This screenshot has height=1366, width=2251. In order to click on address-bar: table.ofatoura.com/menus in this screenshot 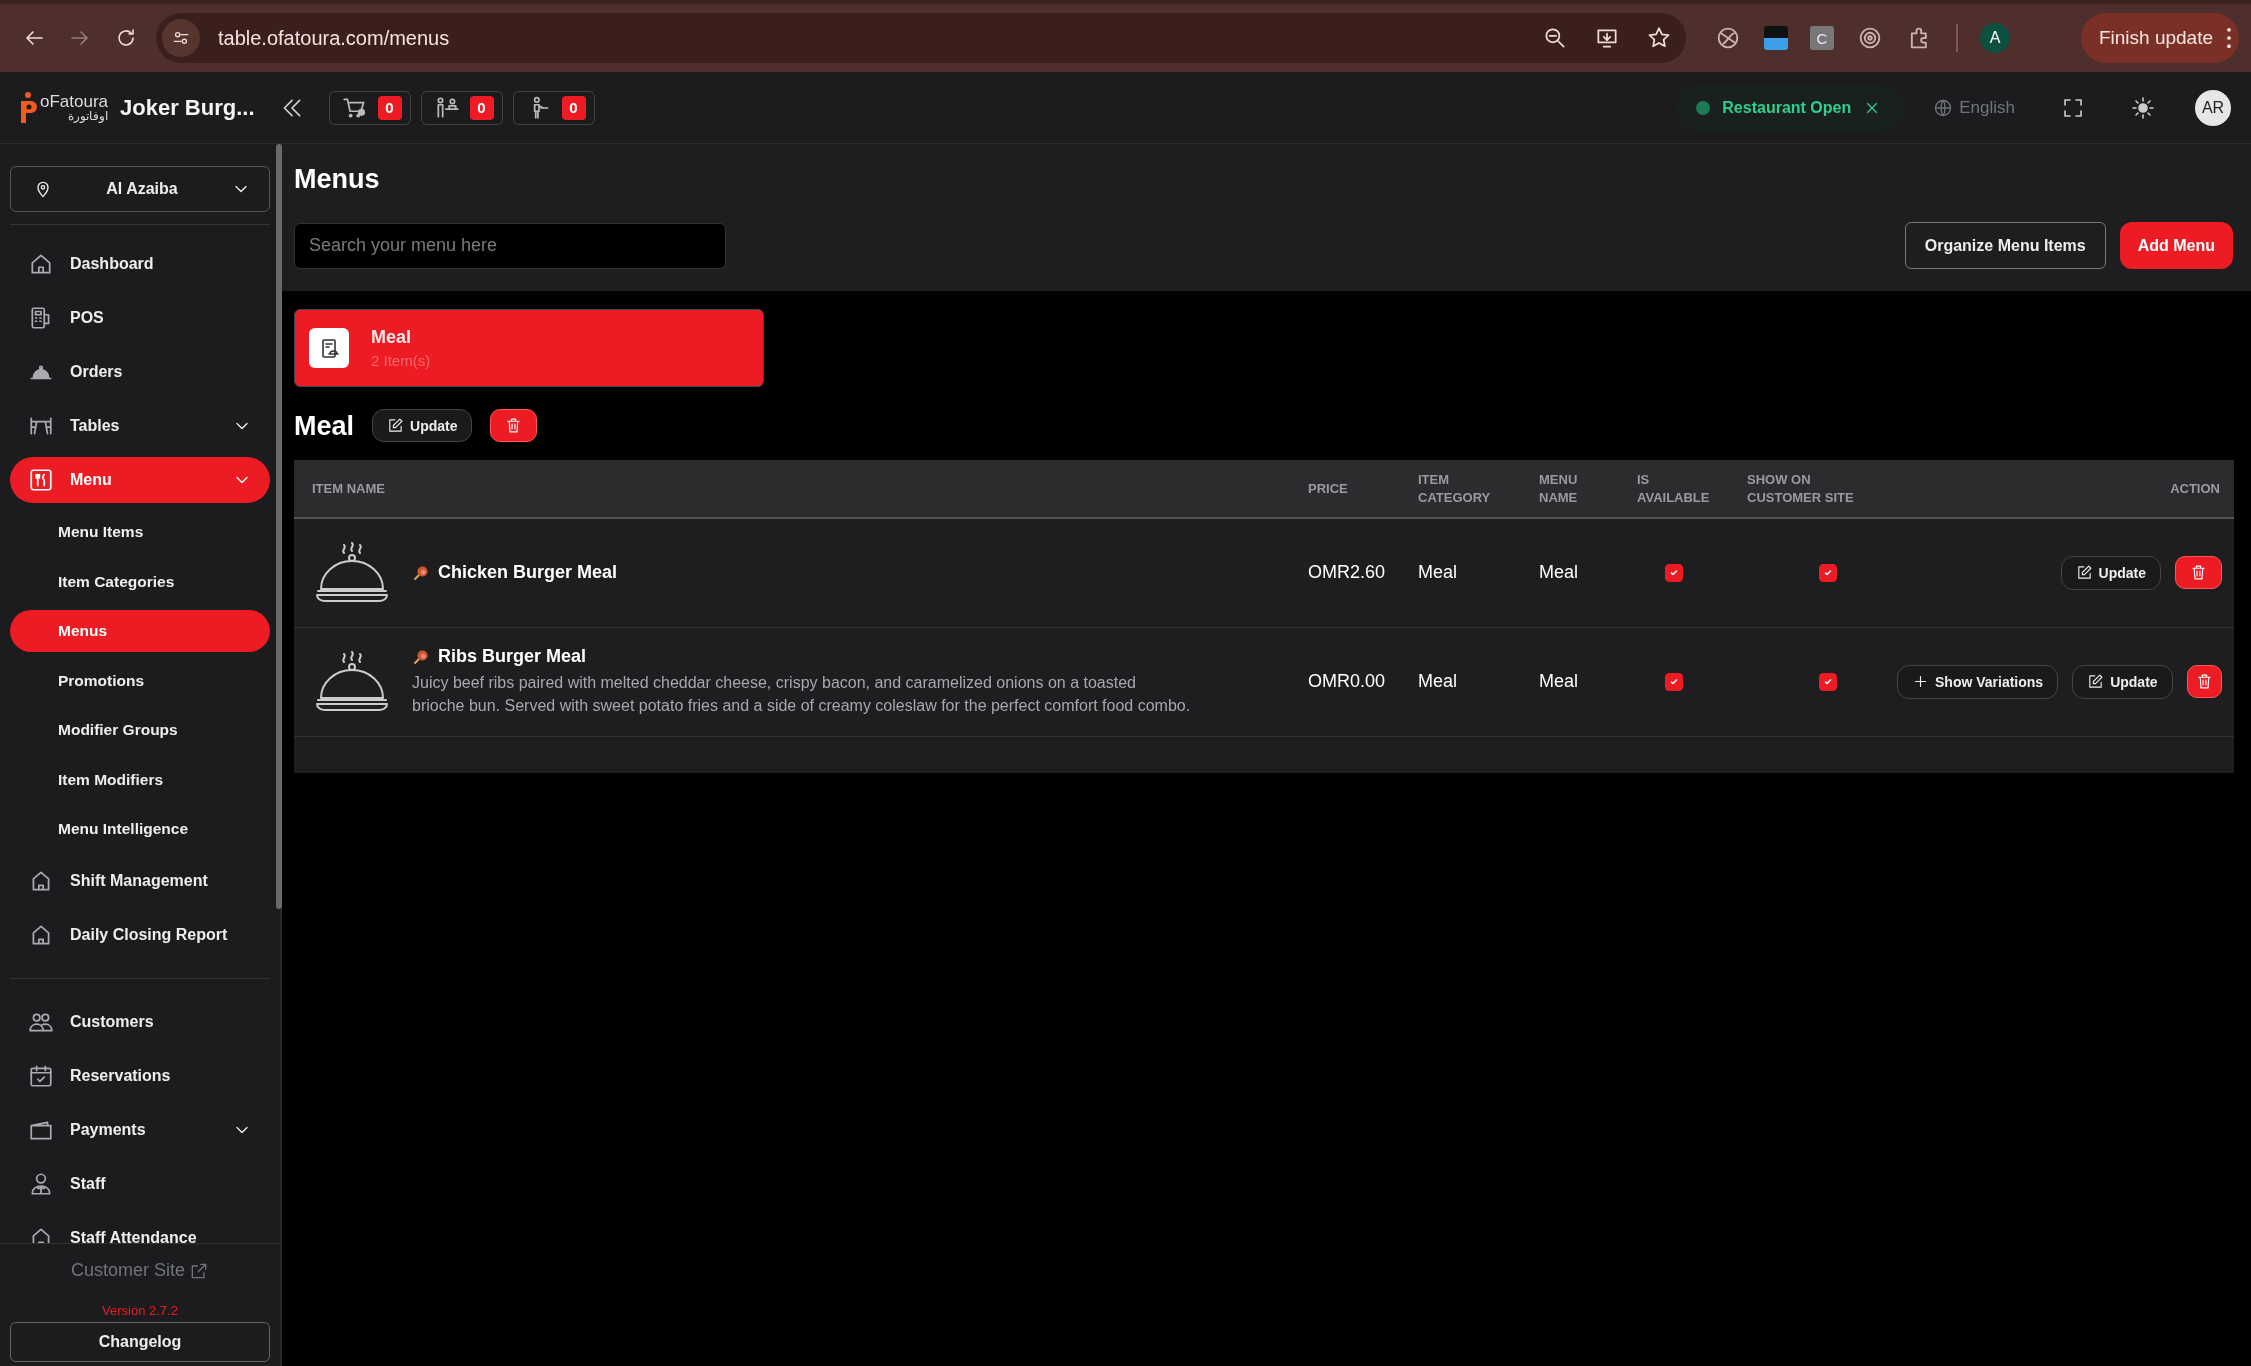, I will do `click(921, 38)`.